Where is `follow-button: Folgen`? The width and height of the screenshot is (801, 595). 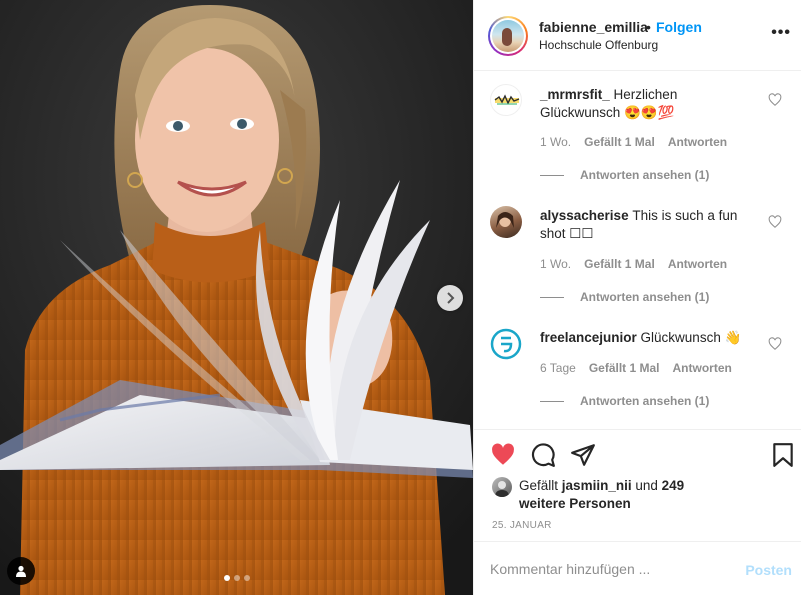 follow-button: Folgen is located at coordinates (679, 27).